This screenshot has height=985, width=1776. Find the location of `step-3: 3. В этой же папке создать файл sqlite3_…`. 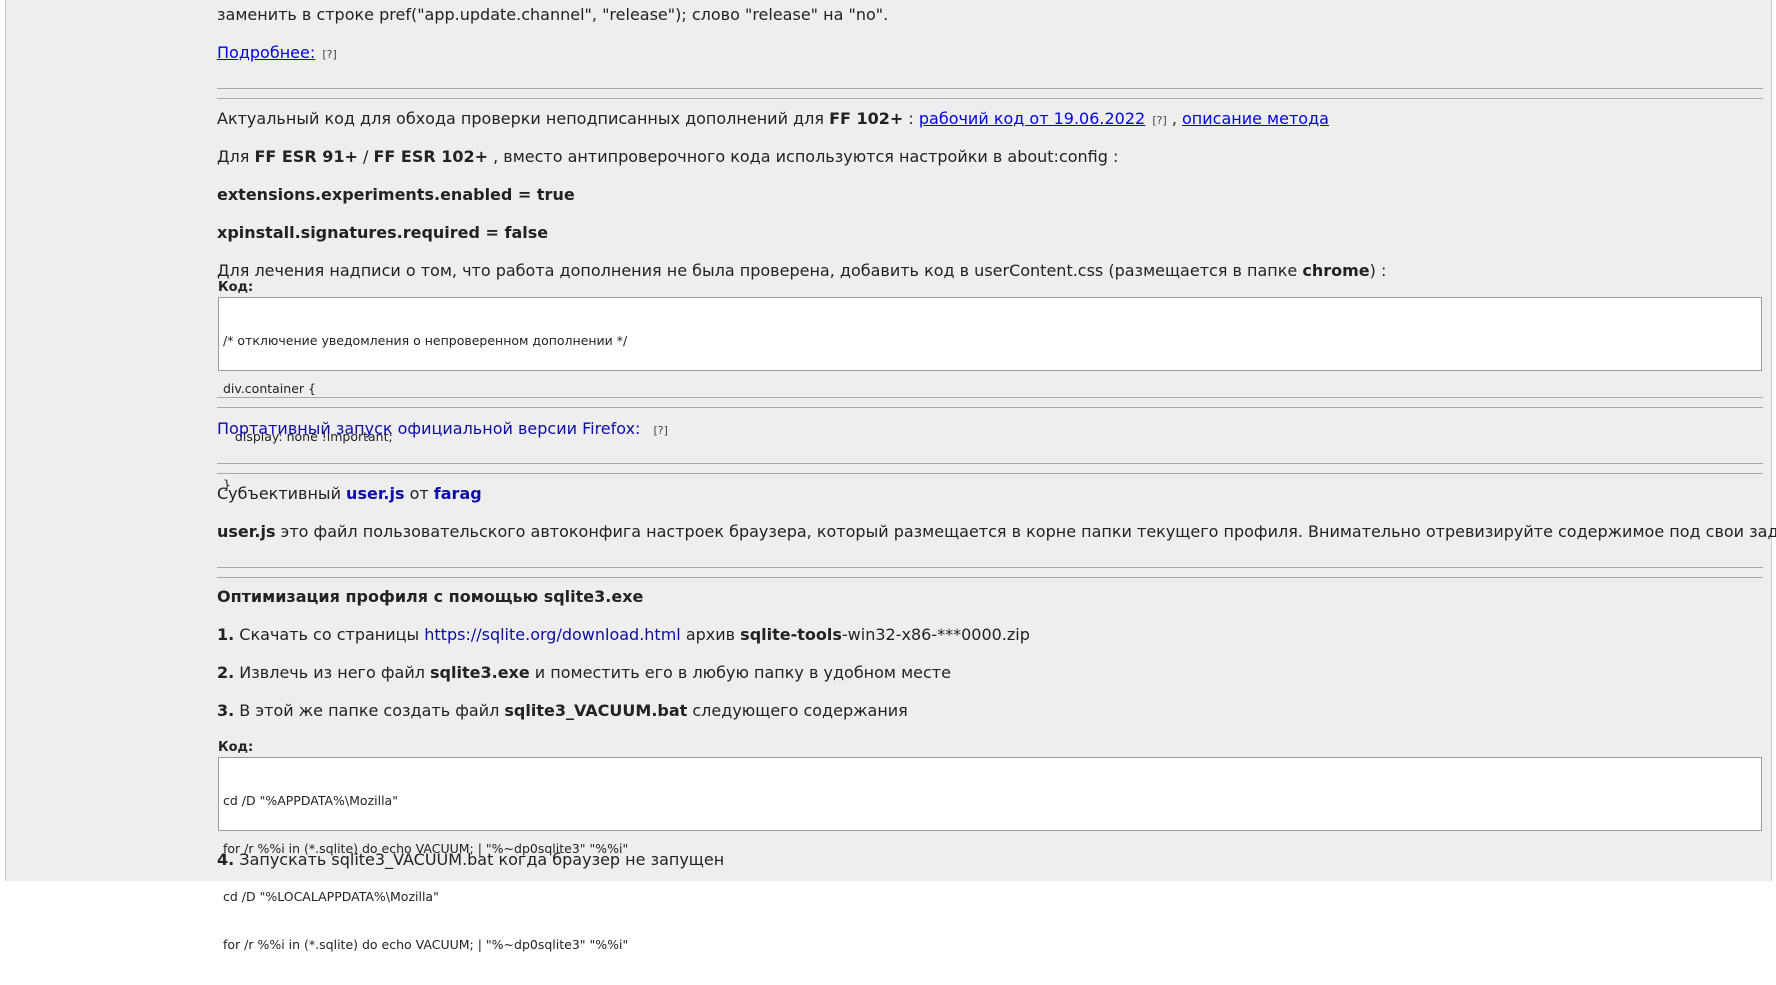

step-3: 3. В этой же папке создать файл sqlite3_… is located at coordinates (562, 710).